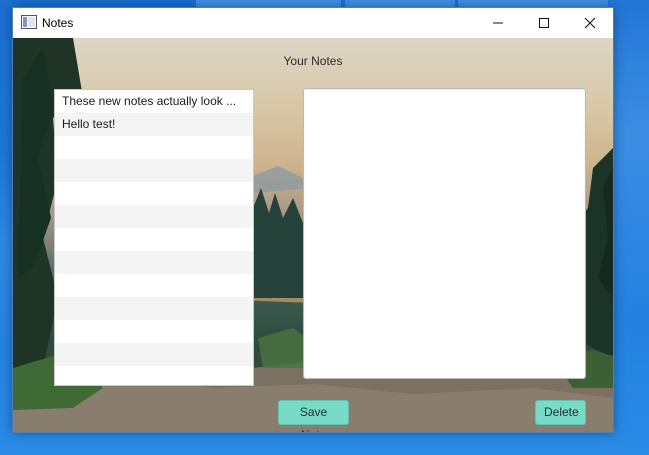 The height and width of the screenshot is (455, 649). I want to click on minimize-button, so click(498, 23).